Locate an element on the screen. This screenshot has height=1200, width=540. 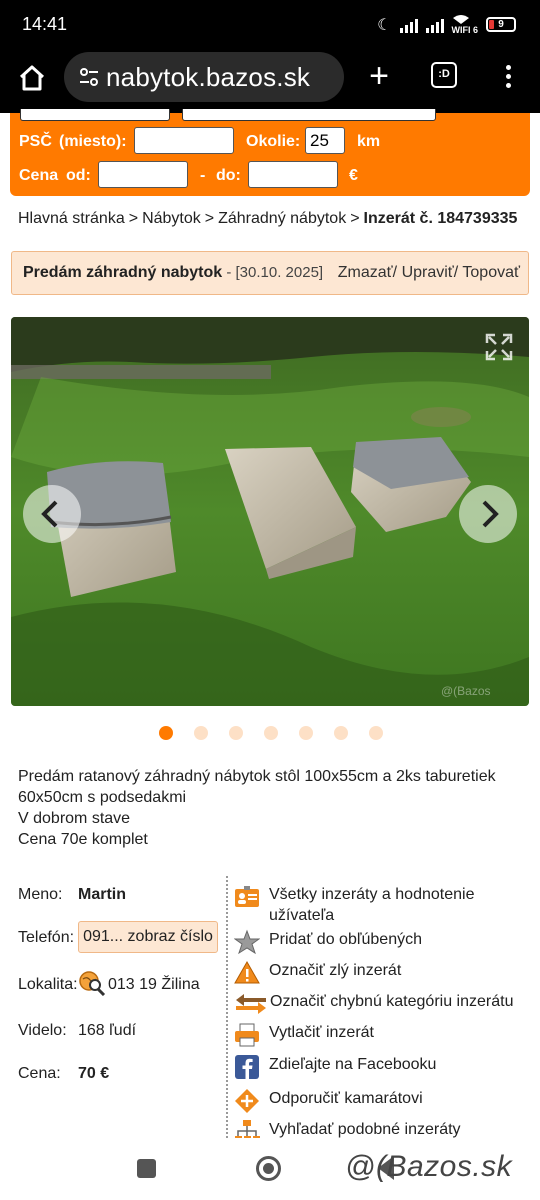
map-search-icon is located at coordinates (92, 983).